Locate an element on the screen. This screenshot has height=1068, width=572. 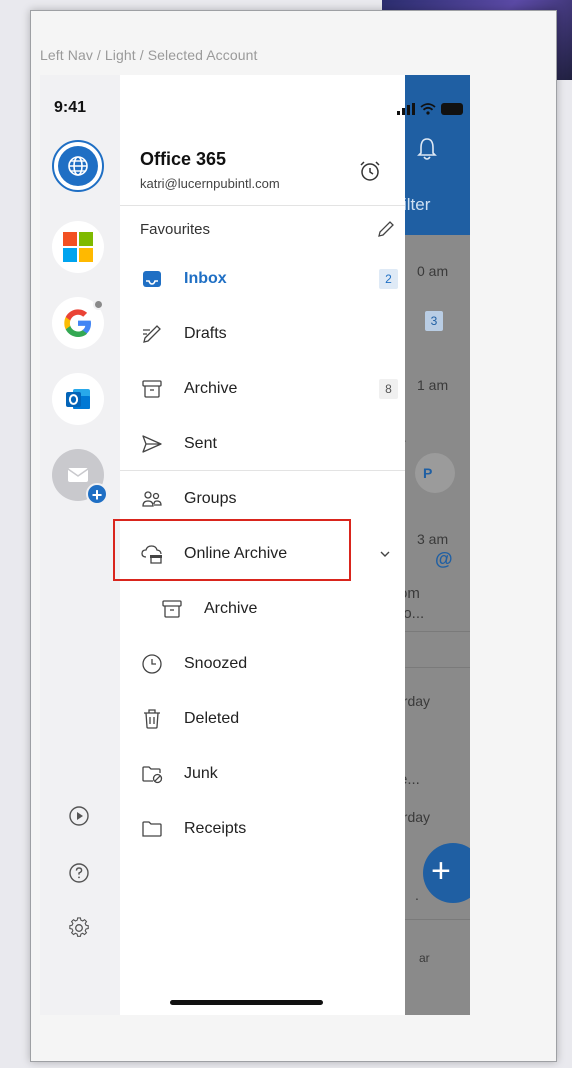
chevron-down-icon is located at coordinates (385, 554).